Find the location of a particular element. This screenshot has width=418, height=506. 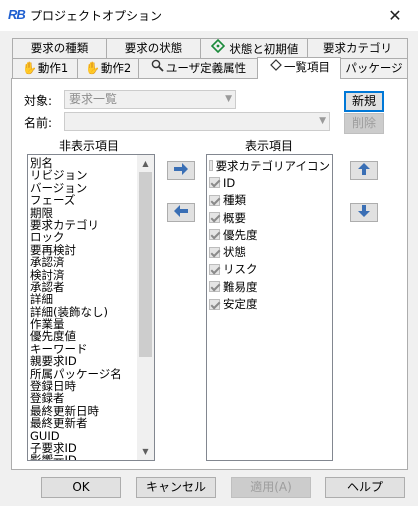

list-item: 影響元ID is located at coordinates (83, 457).